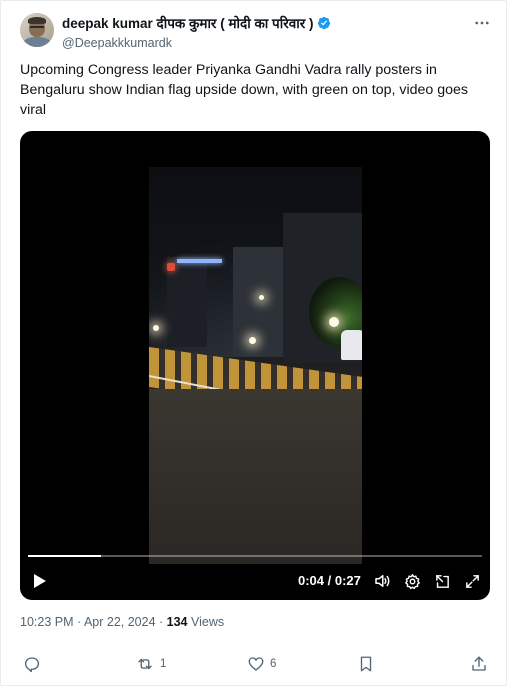 This screenshot has height=686, width=507. What do you see at coordinates (163, 664) in the screenshot?
I see `repost-count: 1` at bounding box center [163, 664].